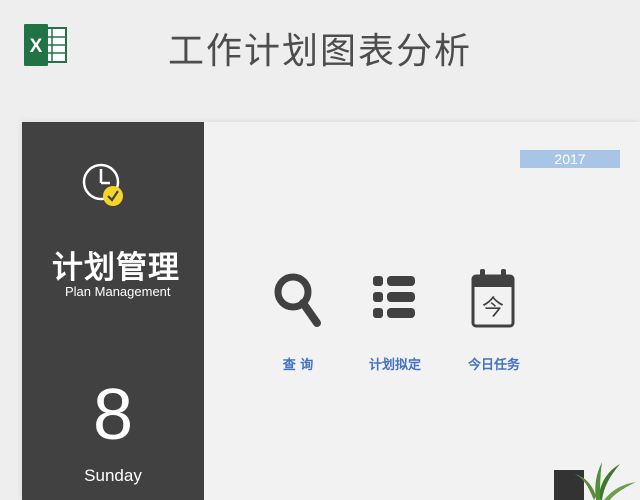  What do you see at coordinates (319, 51) in the screenshot?
I see `page-title: 工作计划图表分析` at bounding box center [319, 51].